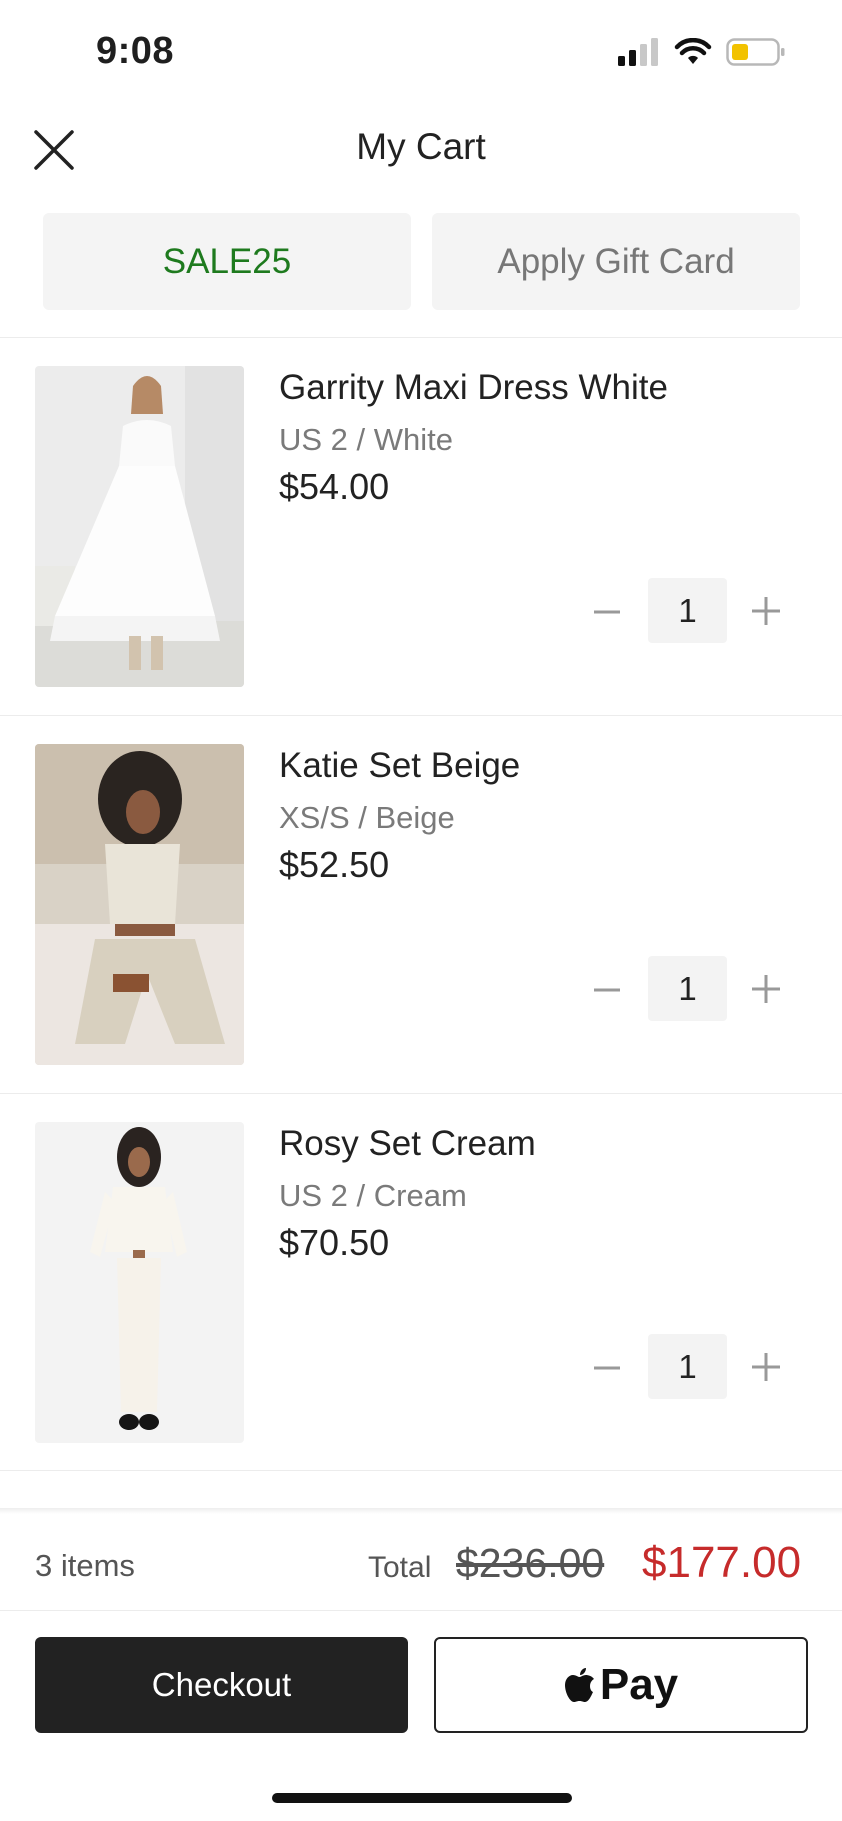  What do you see at coordinates (334, 486) in the screenshot?
I see `product-price: $54.00` at bounding box center [334, 486].